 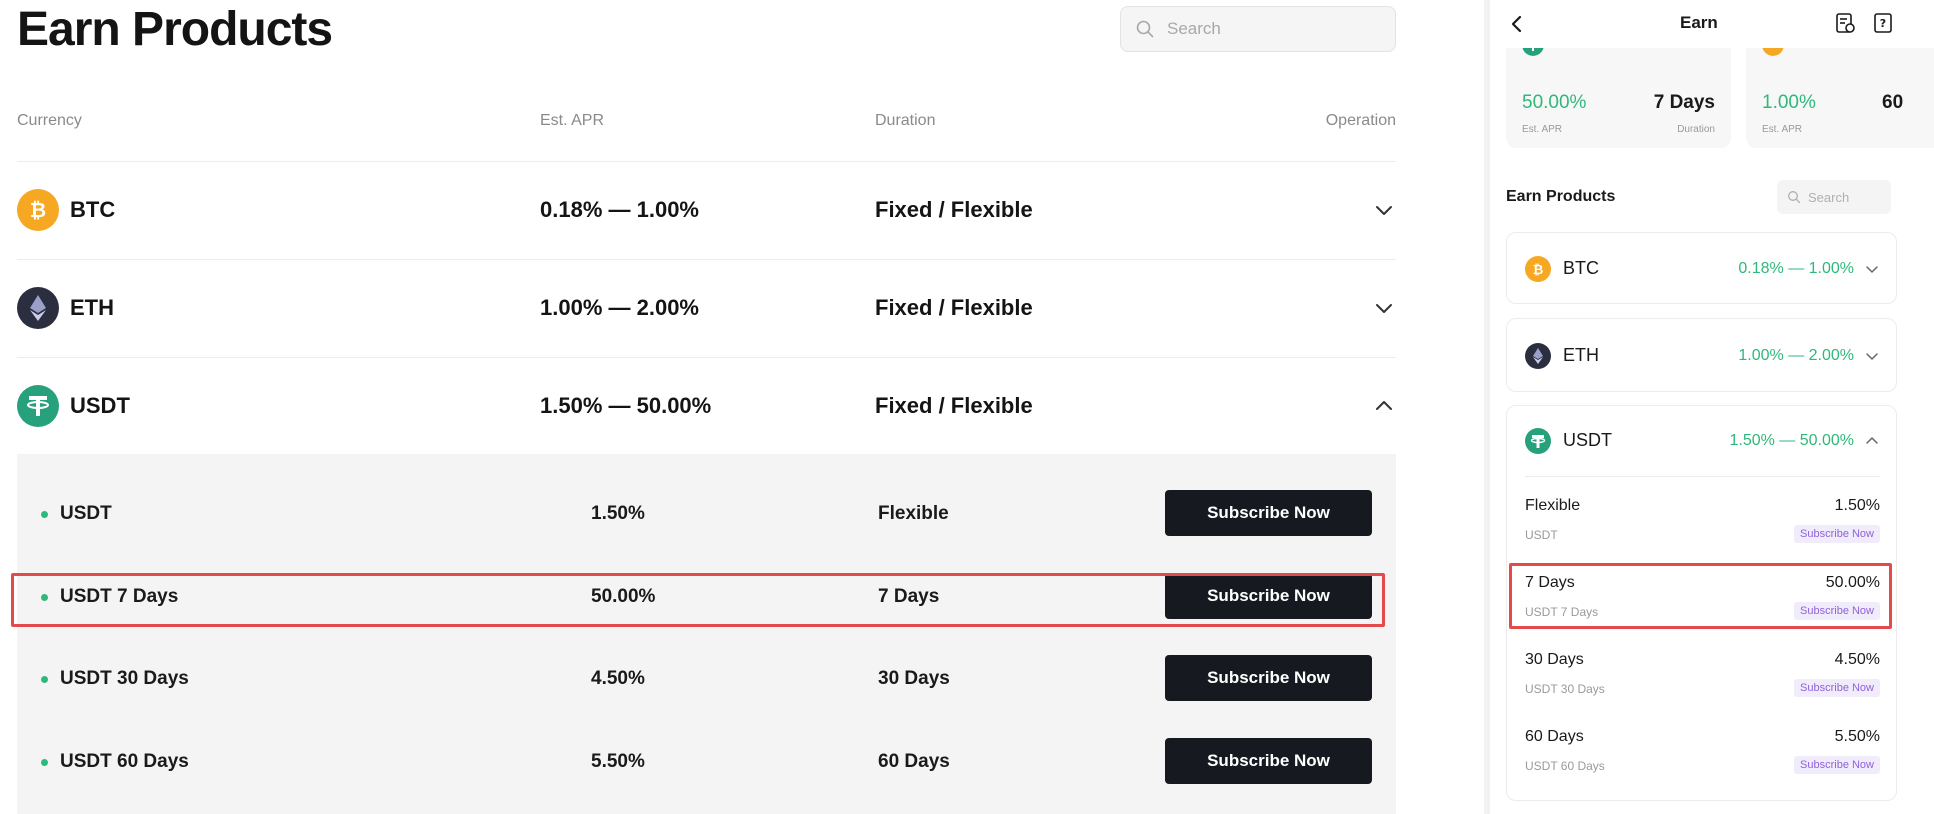 I want to click on mobile-item-symbol: BTC, so click(x=1581, y=268).